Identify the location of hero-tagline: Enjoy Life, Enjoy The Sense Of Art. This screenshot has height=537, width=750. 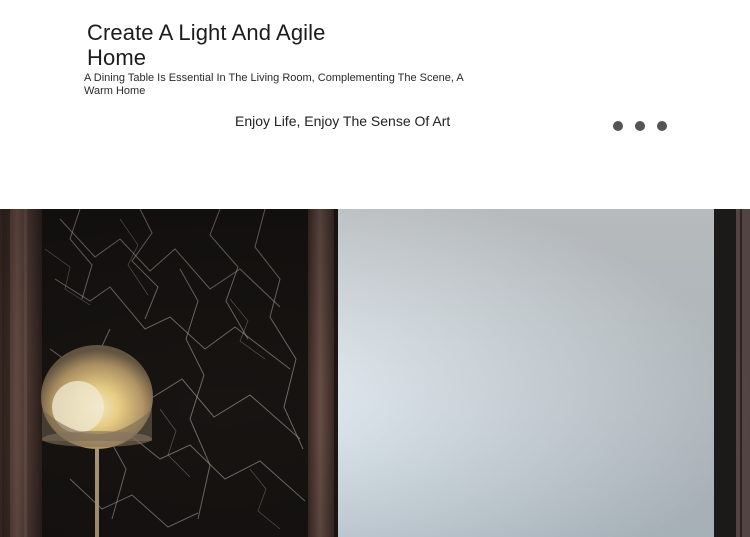
(343, 121).